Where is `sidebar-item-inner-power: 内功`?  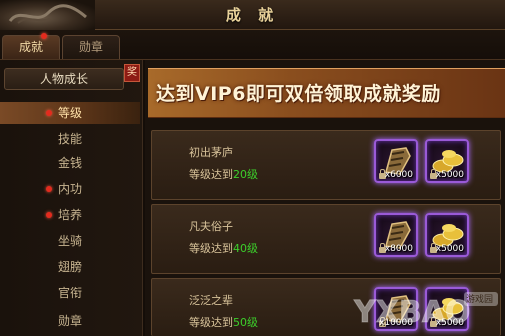 sidebar-item-inner-power: 内功 is located at coordinates (70, 189).